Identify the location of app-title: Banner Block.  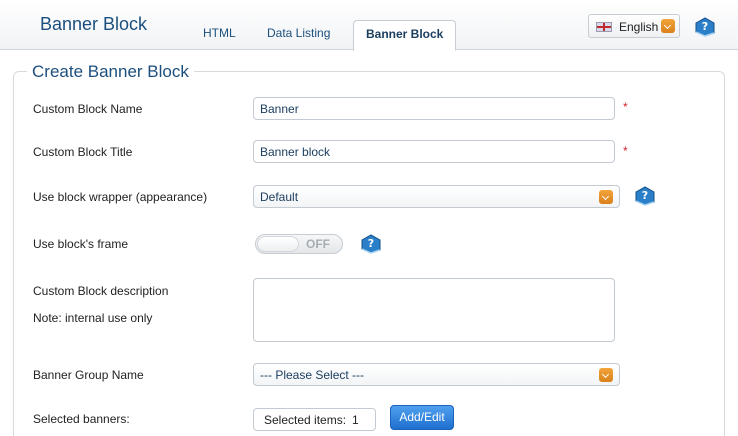
(94, 24).